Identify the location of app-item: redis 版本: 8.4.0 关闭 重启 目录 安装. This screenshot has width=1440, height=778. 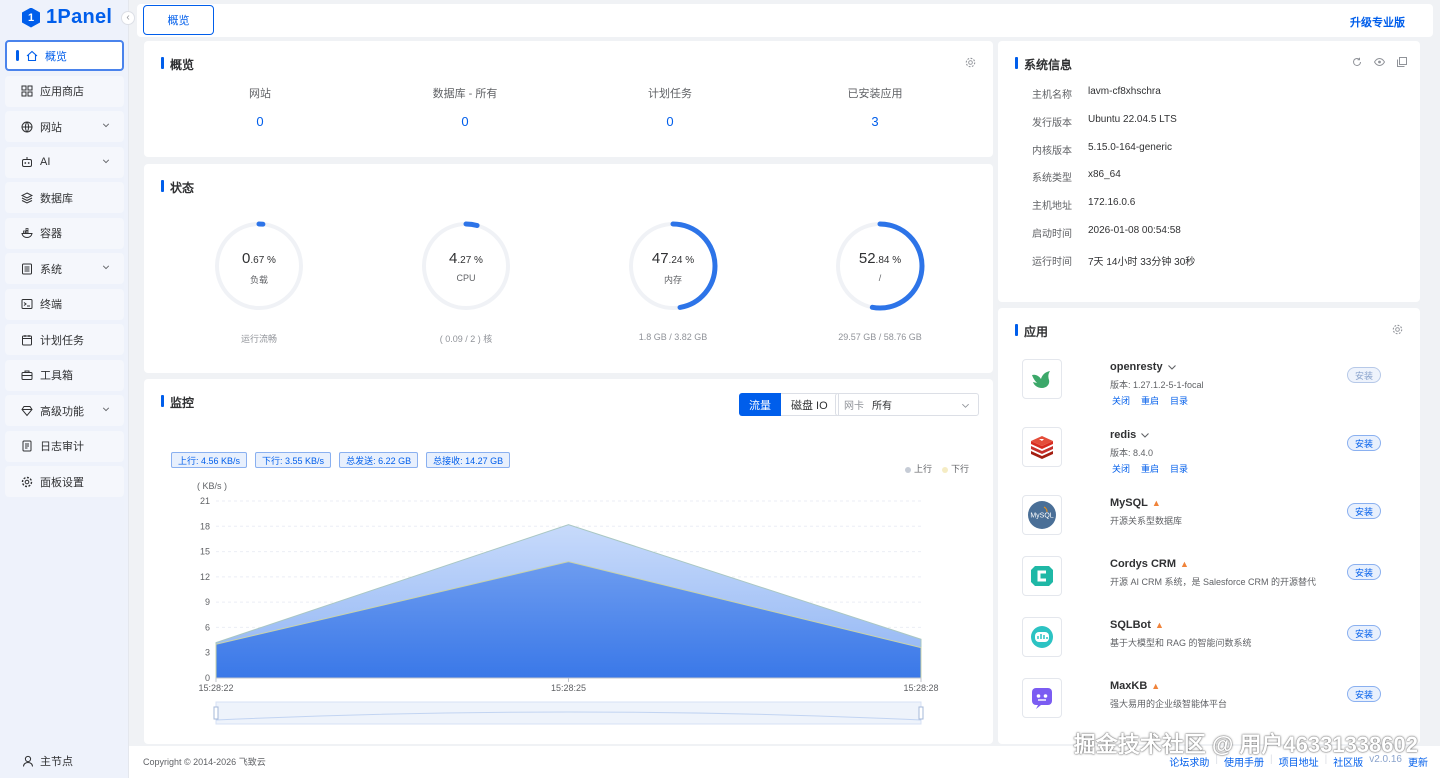
(1212, 450).